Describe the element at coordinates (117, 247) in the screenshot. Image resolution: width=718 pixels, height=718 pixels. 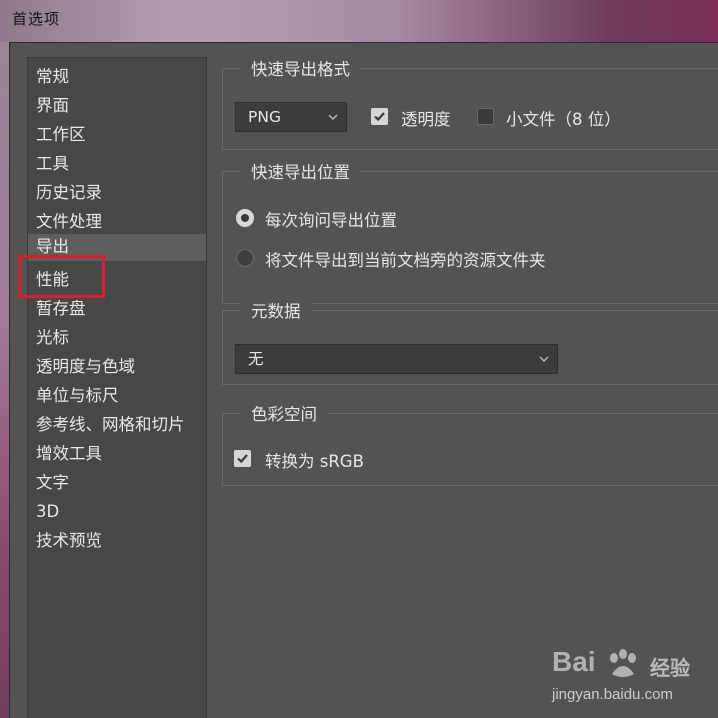
I see `sidebar-item-export: 导出` at that location.